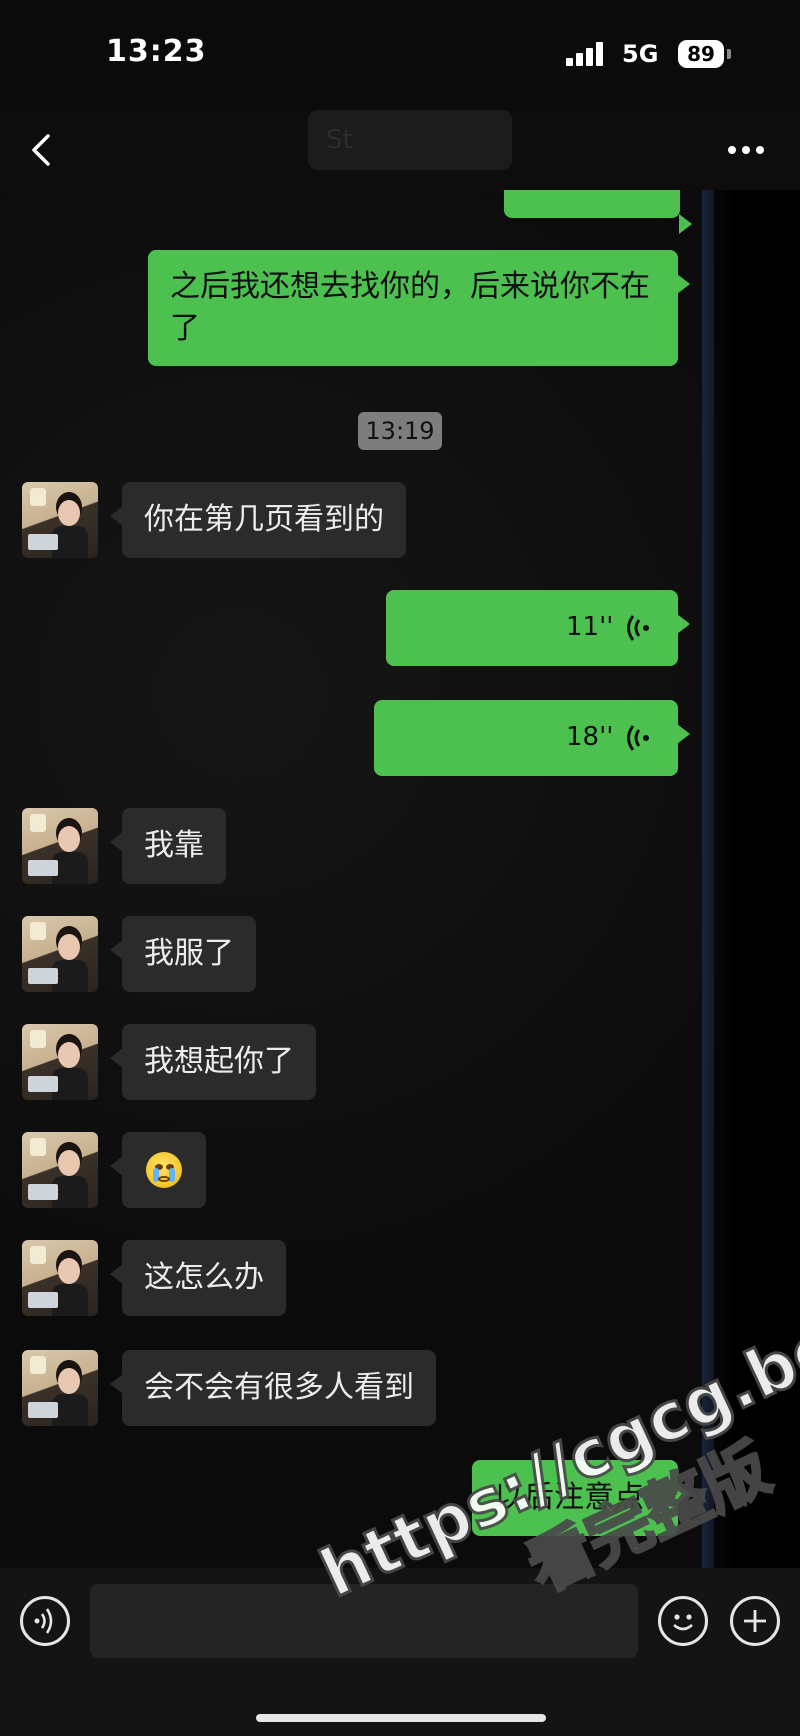 This screenshot has height=1736, width=800. I want to click on status-bar: 13:23 5G 89, so click(400, 55).